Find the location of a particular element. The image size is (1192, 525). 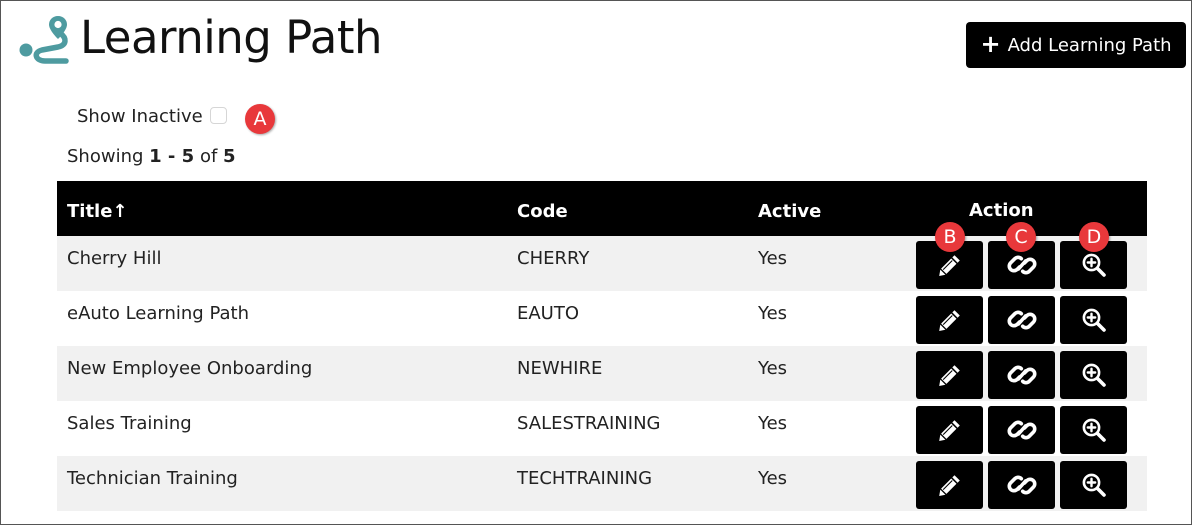

showing-range: 1 - 5 is located at coordinates (172, 156).